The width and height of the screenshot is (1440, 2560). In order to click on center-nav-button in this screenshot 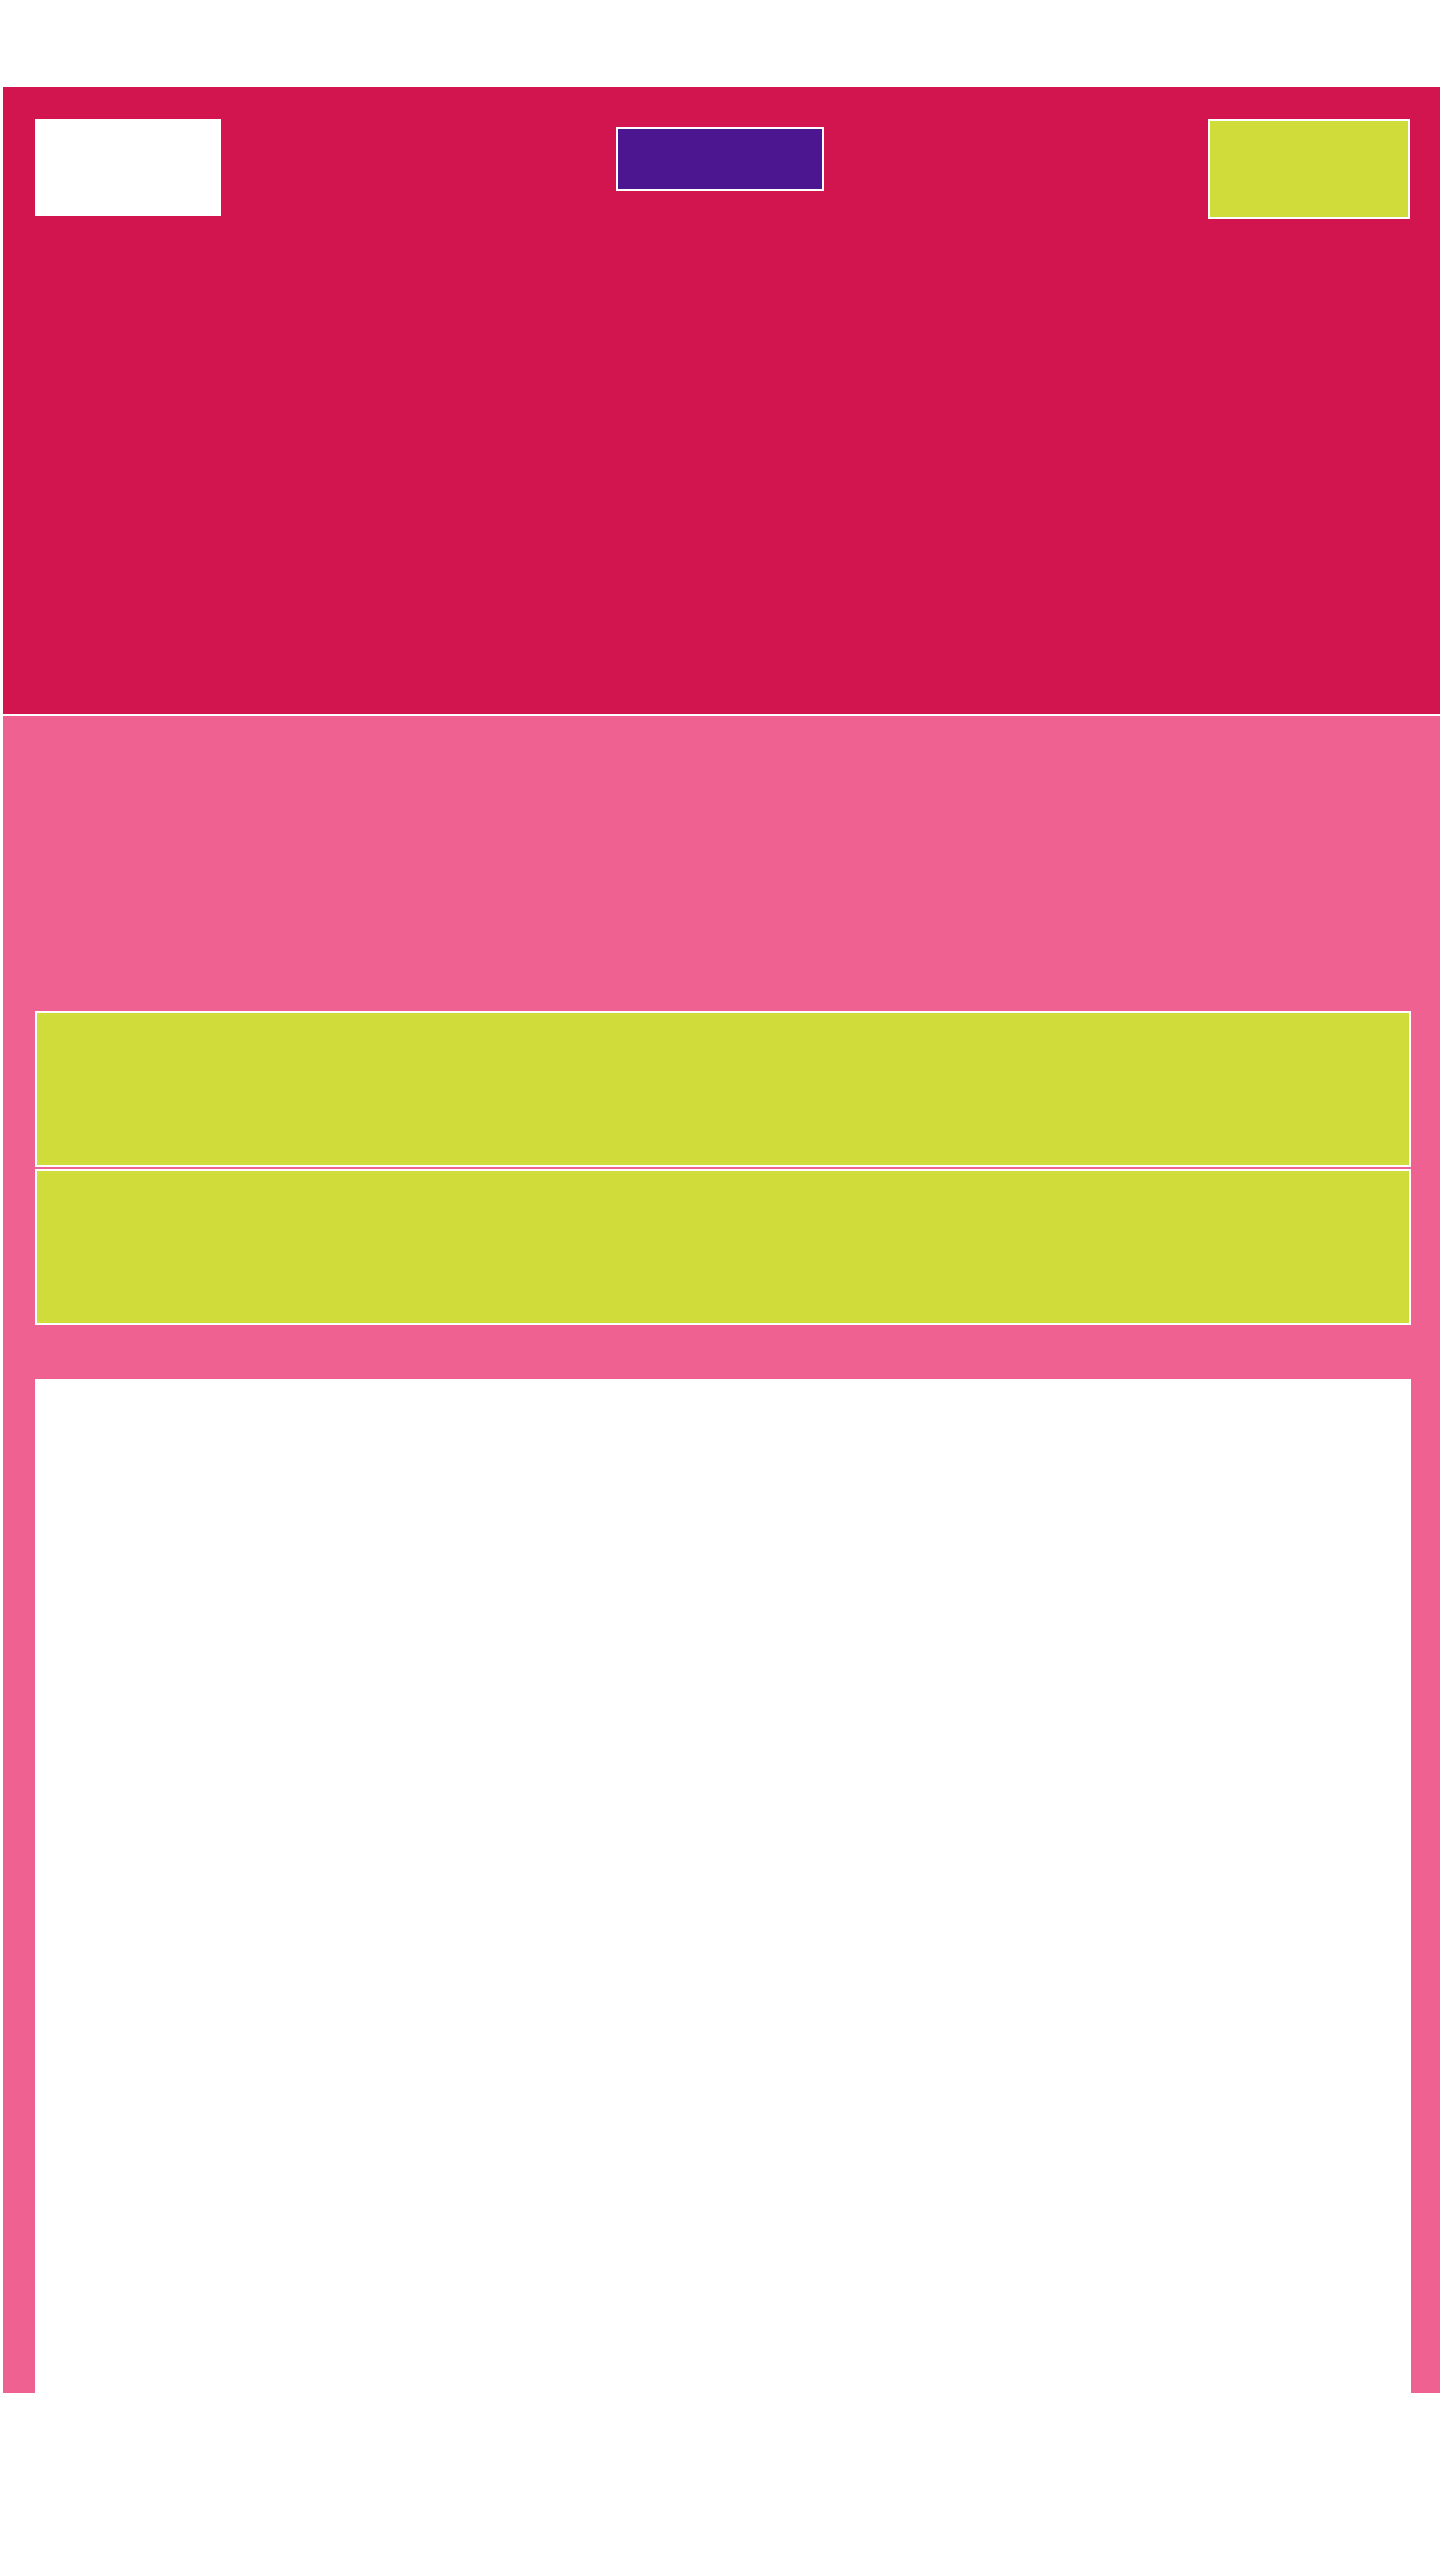, I will do `click(720, 159)`.